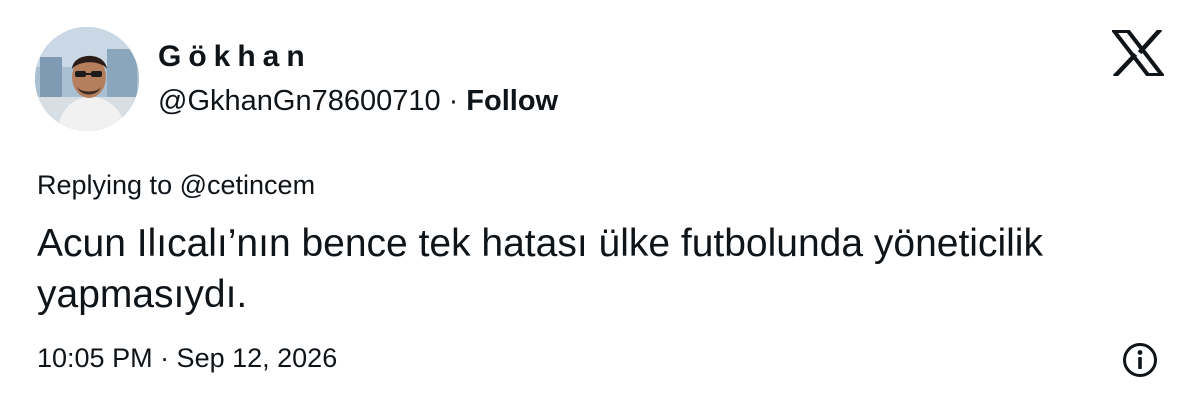 The height and width of the screenshot is (418, 1200). I want to click on info-circle-icon, so click(1140, 360).